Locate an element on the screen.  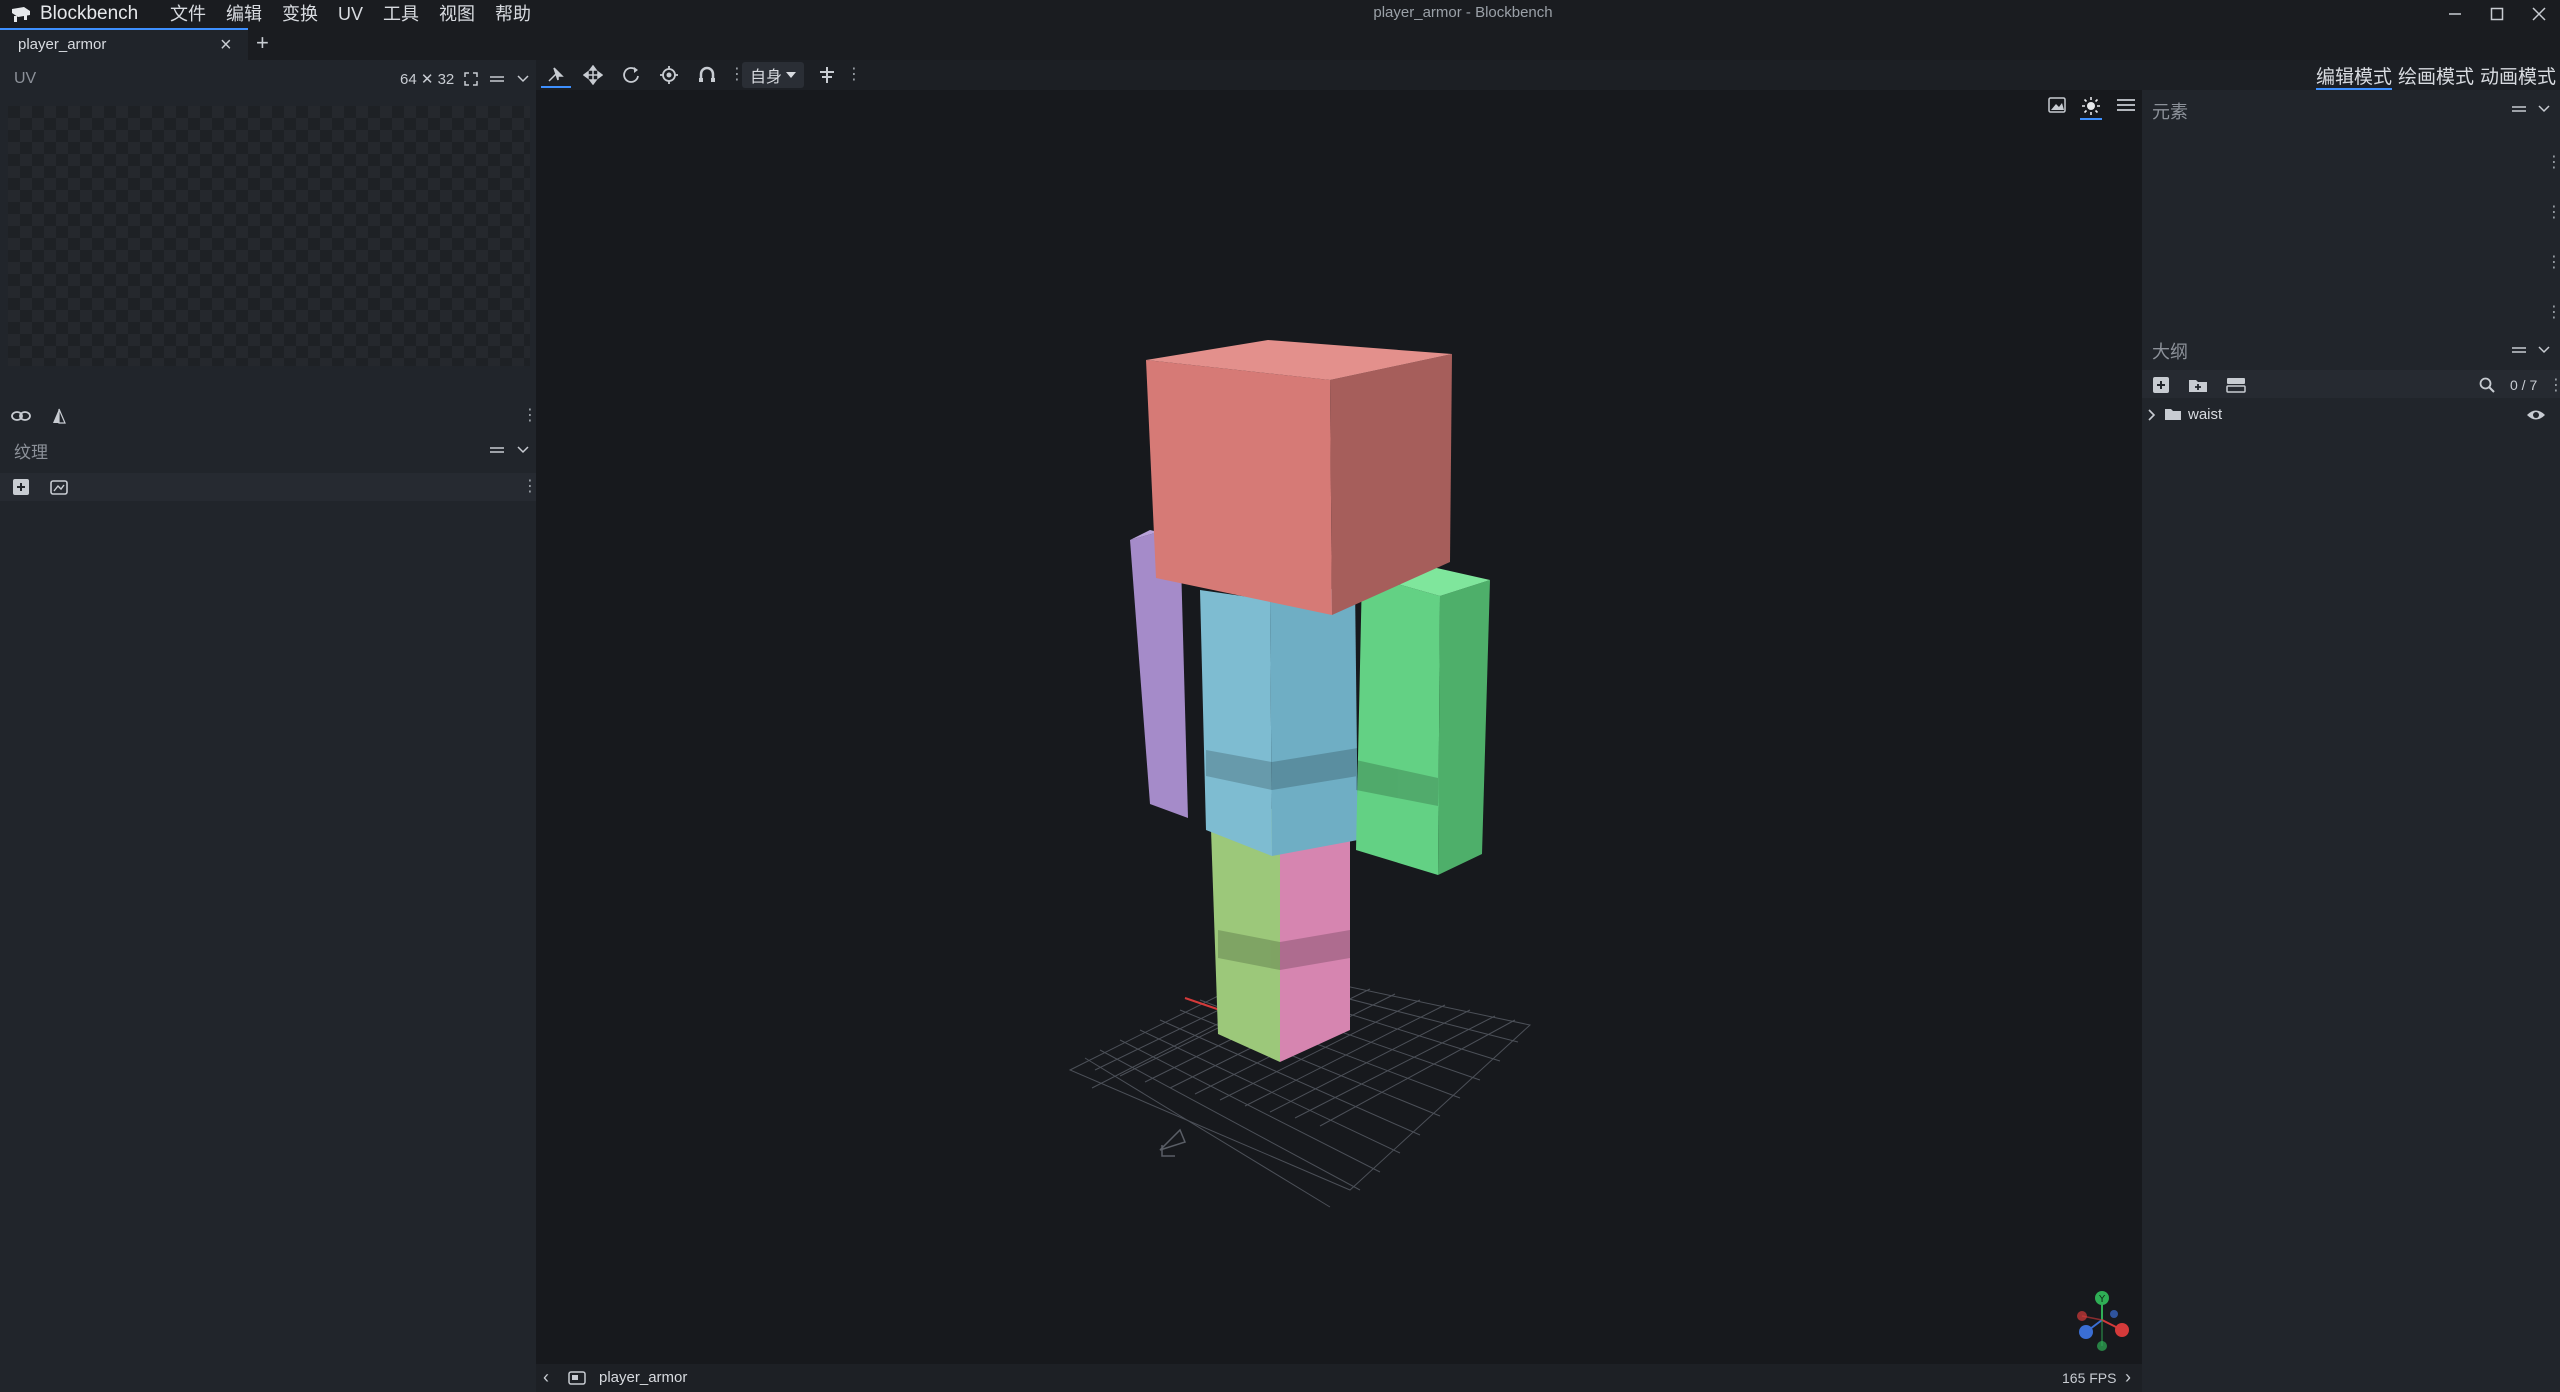
tab-paint-mode: 绘画模式 is located at coordinates (2436, 75).